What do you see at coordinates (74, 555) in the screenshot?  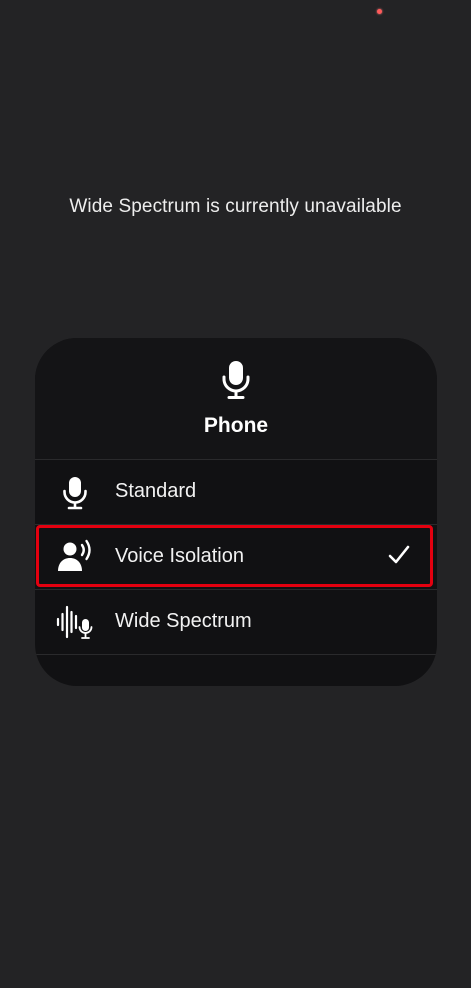 I see `voice-isolation-icon` at bounding box center [74, 555].